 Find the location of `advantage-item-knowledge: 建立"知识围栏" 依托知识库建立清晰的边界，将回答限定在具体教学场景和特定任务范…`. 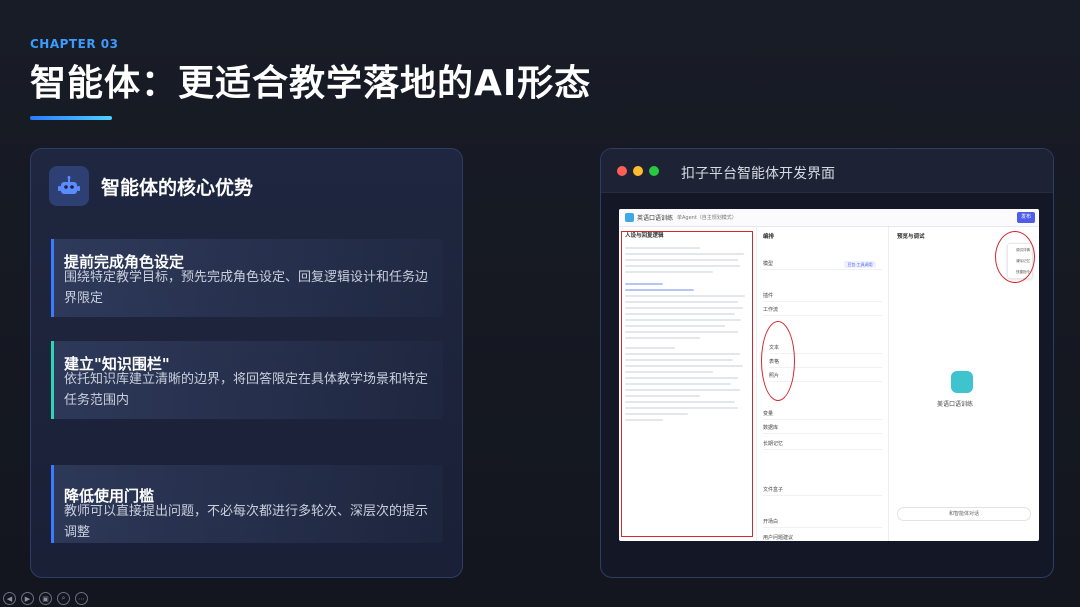

advantage-item-knowledge: 建立"知识围栏" 依托知识库建立清晰的边界，将回答限定在具体教学场景和特定任务范… is located at coordinates (247, 380).